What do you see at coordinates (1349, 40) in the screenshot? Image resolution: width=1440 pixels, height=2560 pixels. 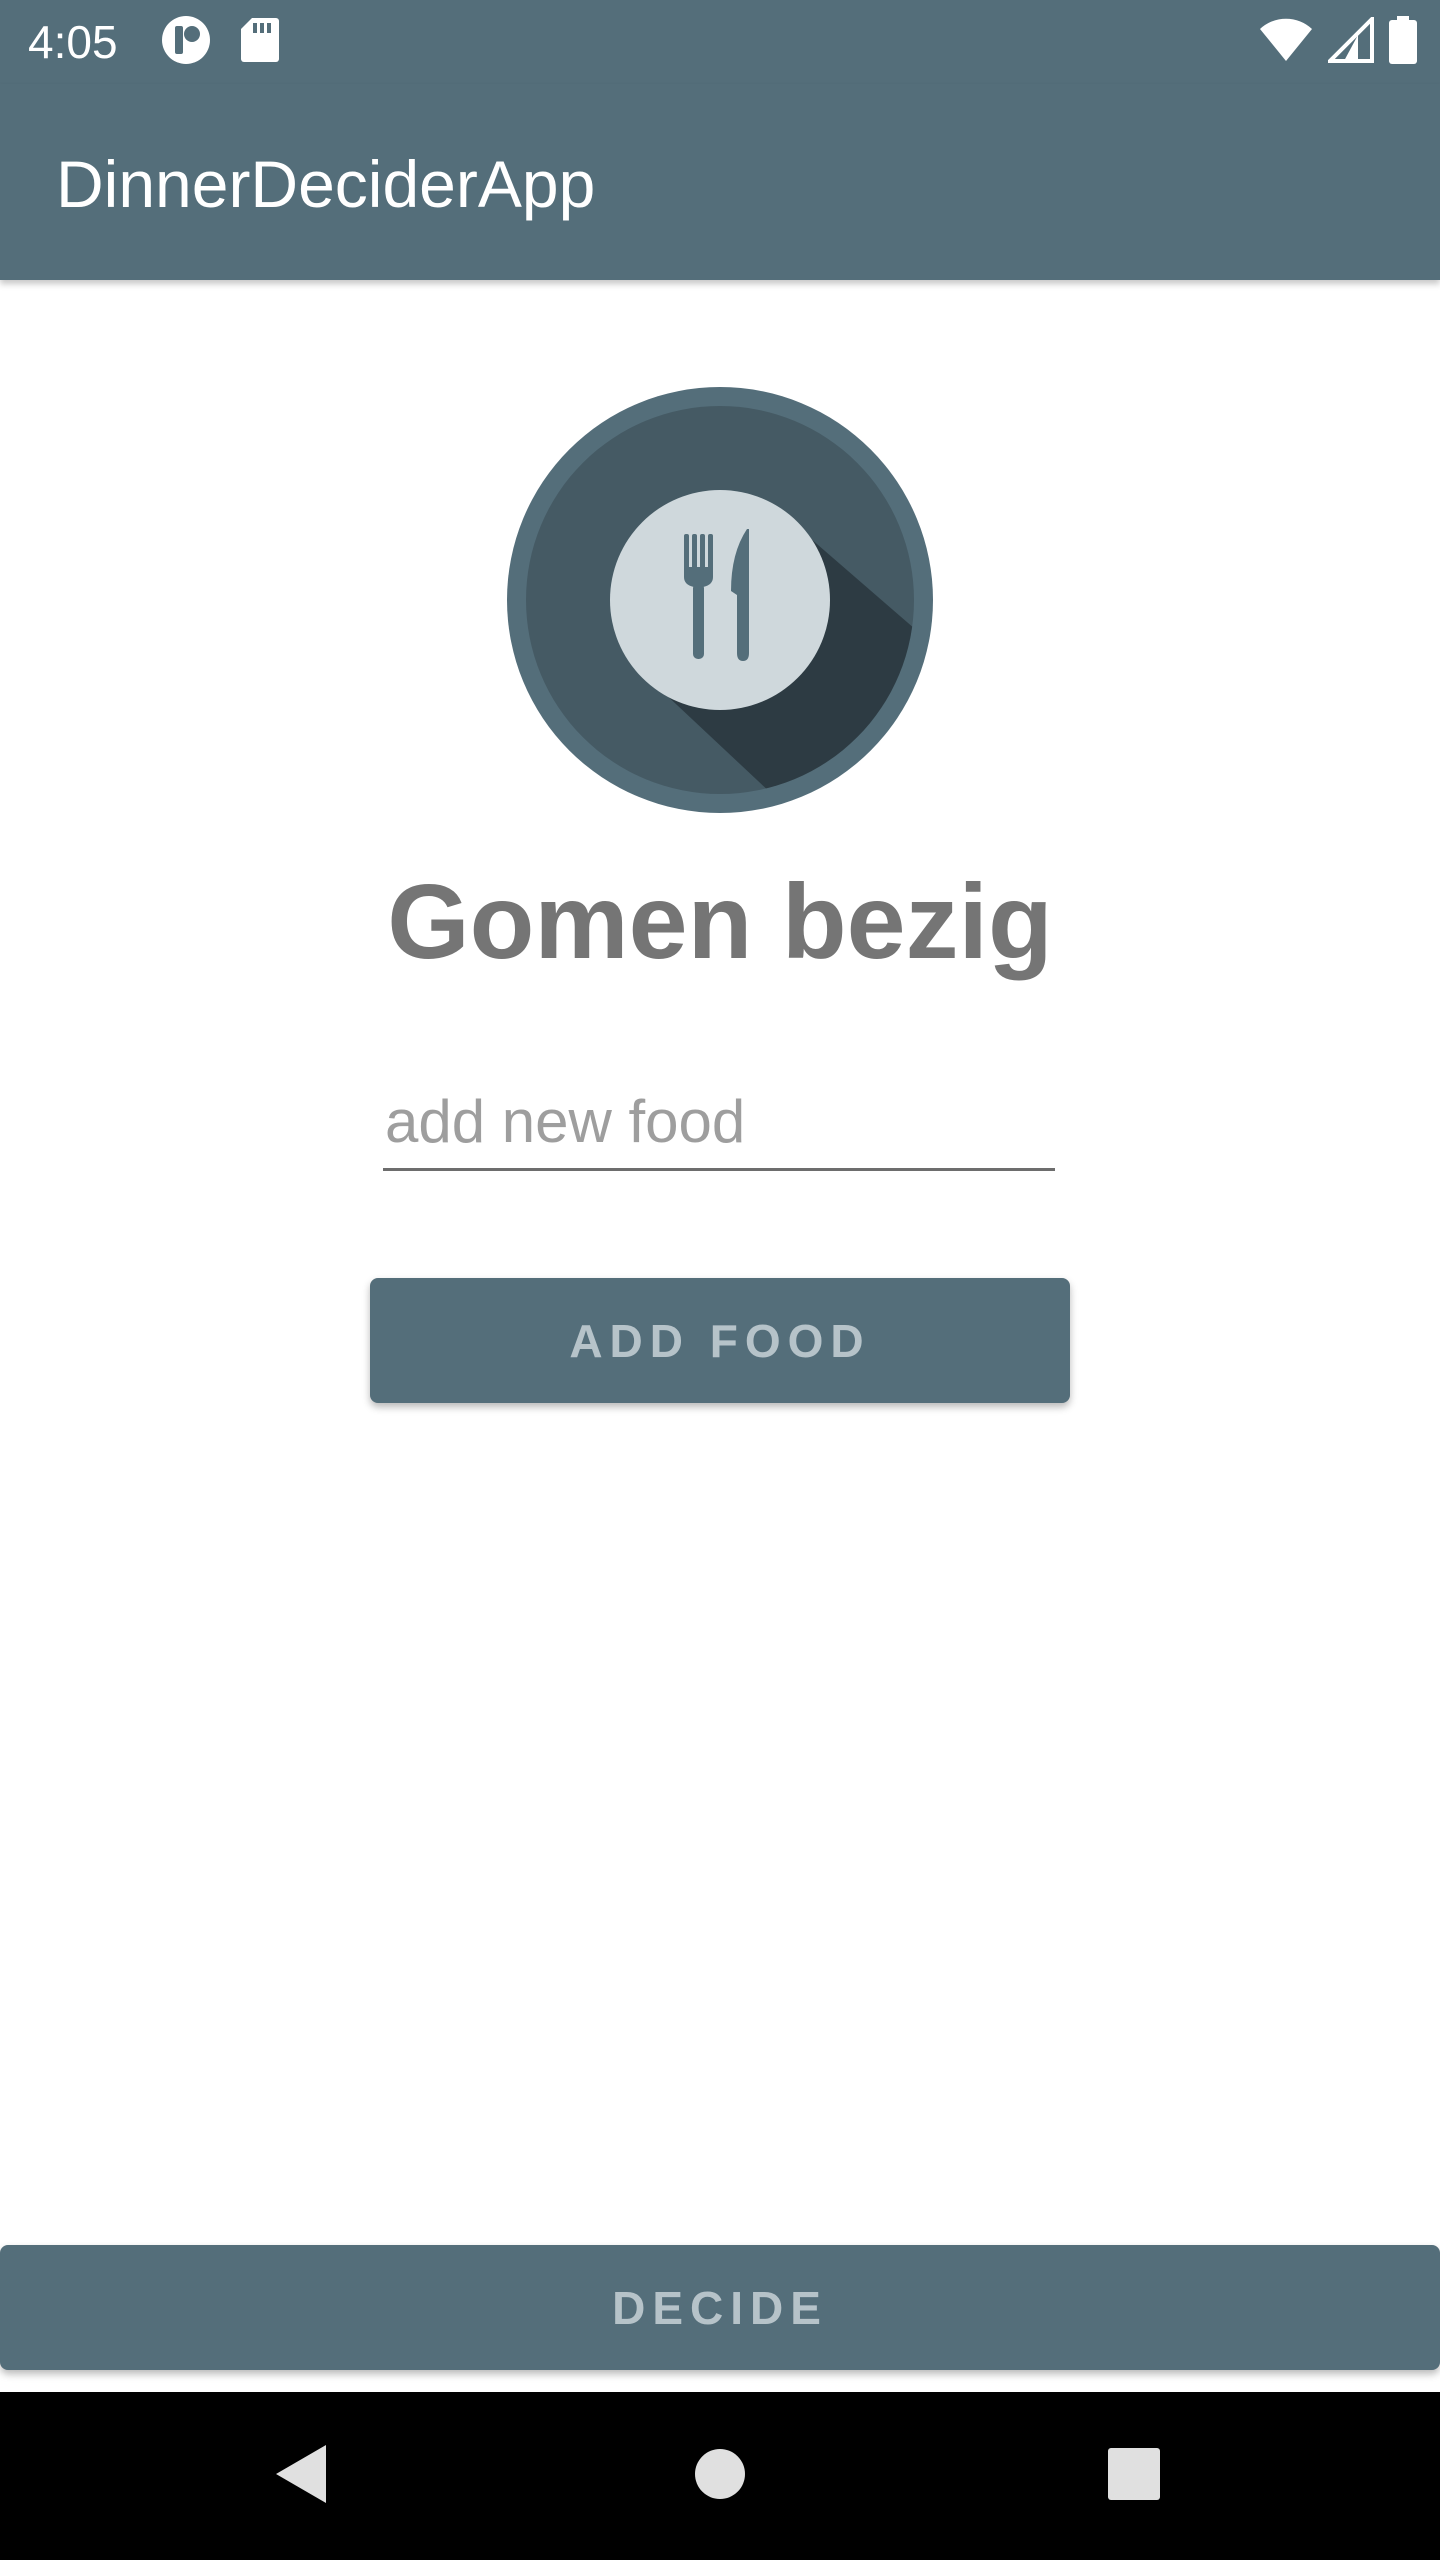 I see `cell-signal-icon` at bounding box center [1349, 40].